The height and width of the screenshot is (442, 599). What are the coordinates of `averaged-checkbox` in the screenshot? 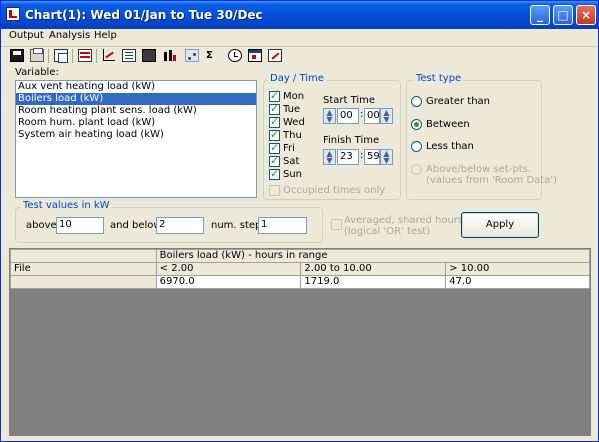 It's located at (336, 224).